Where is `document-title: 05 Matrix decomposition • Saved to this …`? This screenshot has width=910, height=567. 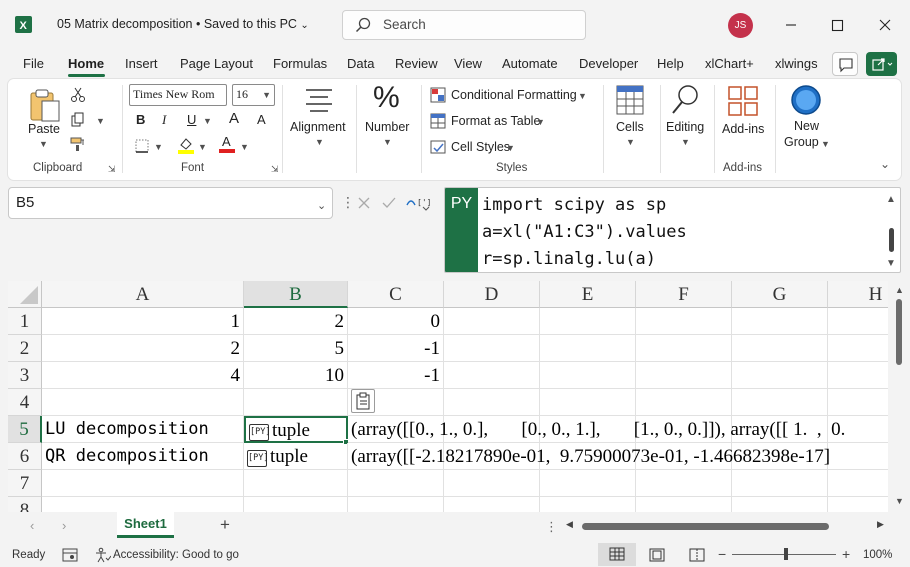
document-title: 05 Matrix decomposition • Saved to this … is located at coordinates (183, 24).